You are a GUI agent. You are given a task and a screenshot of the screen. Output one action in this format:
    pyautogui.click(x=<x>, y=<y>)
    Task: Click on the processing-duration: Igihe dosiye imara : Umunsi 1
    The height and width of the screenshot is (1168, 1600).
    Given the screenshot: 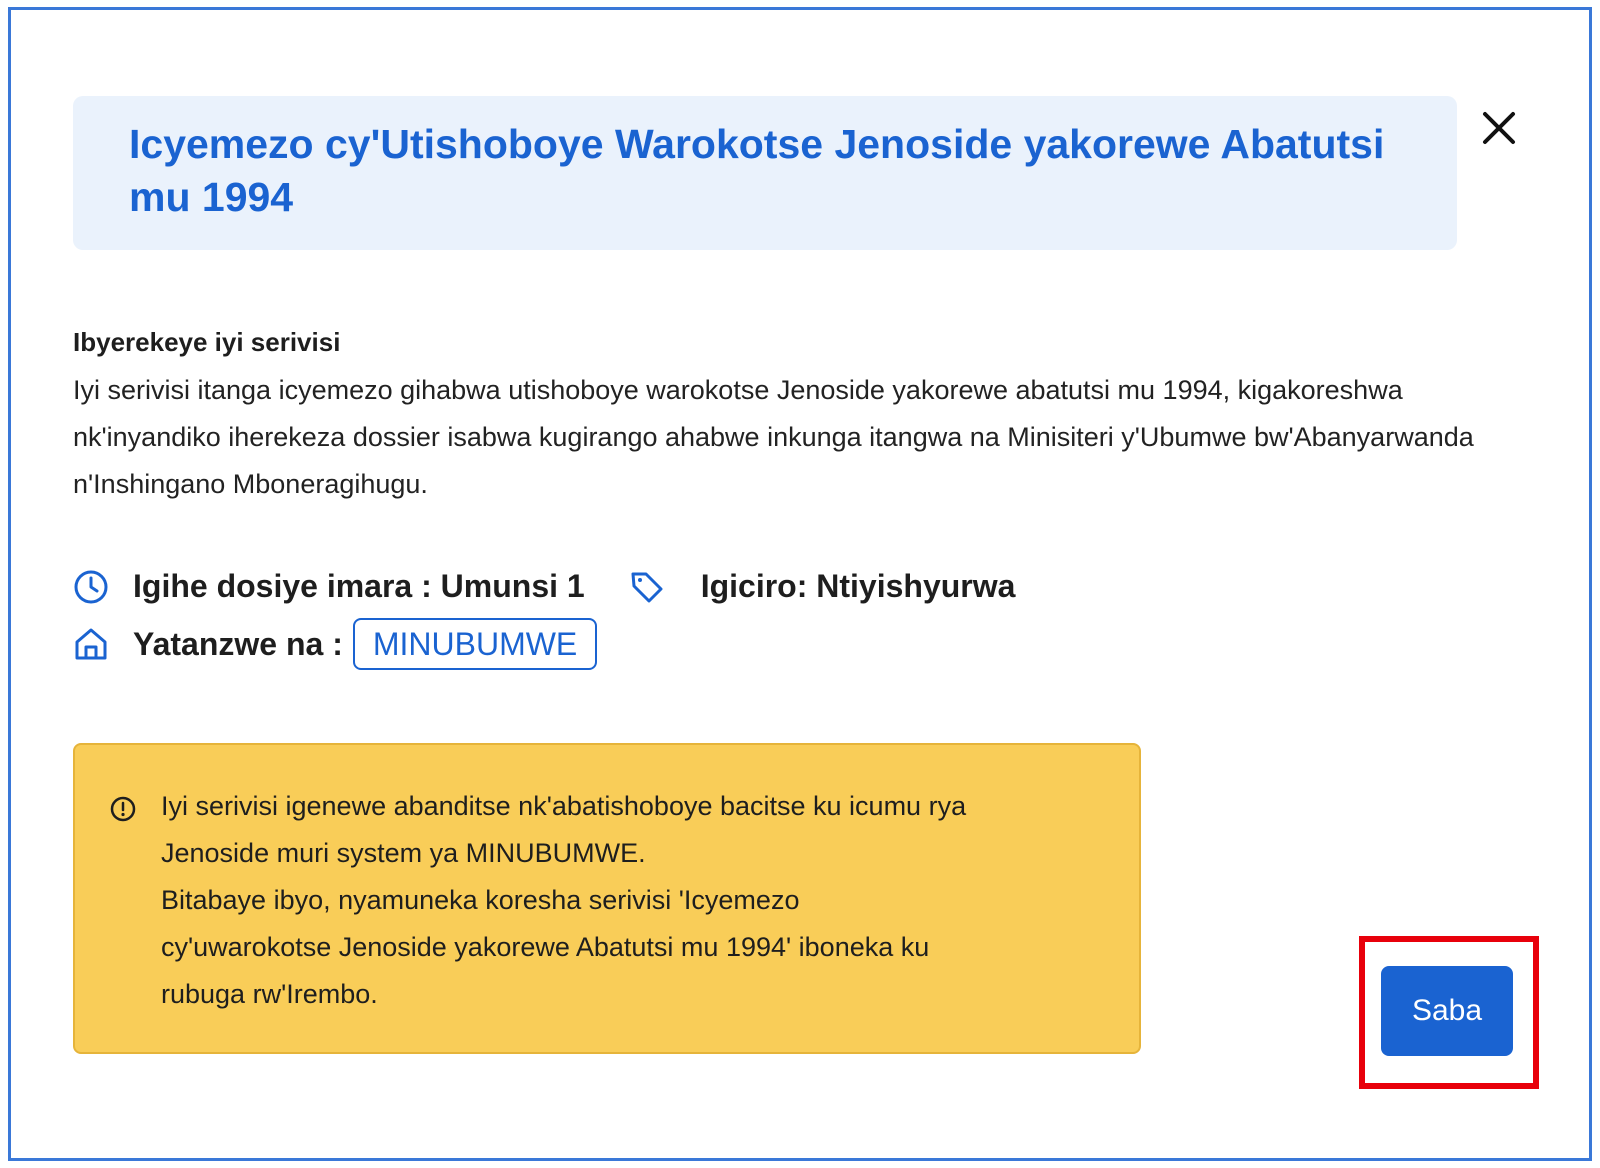 What is the action you would take?
    pyautogui.click(x=359, y=586)
    